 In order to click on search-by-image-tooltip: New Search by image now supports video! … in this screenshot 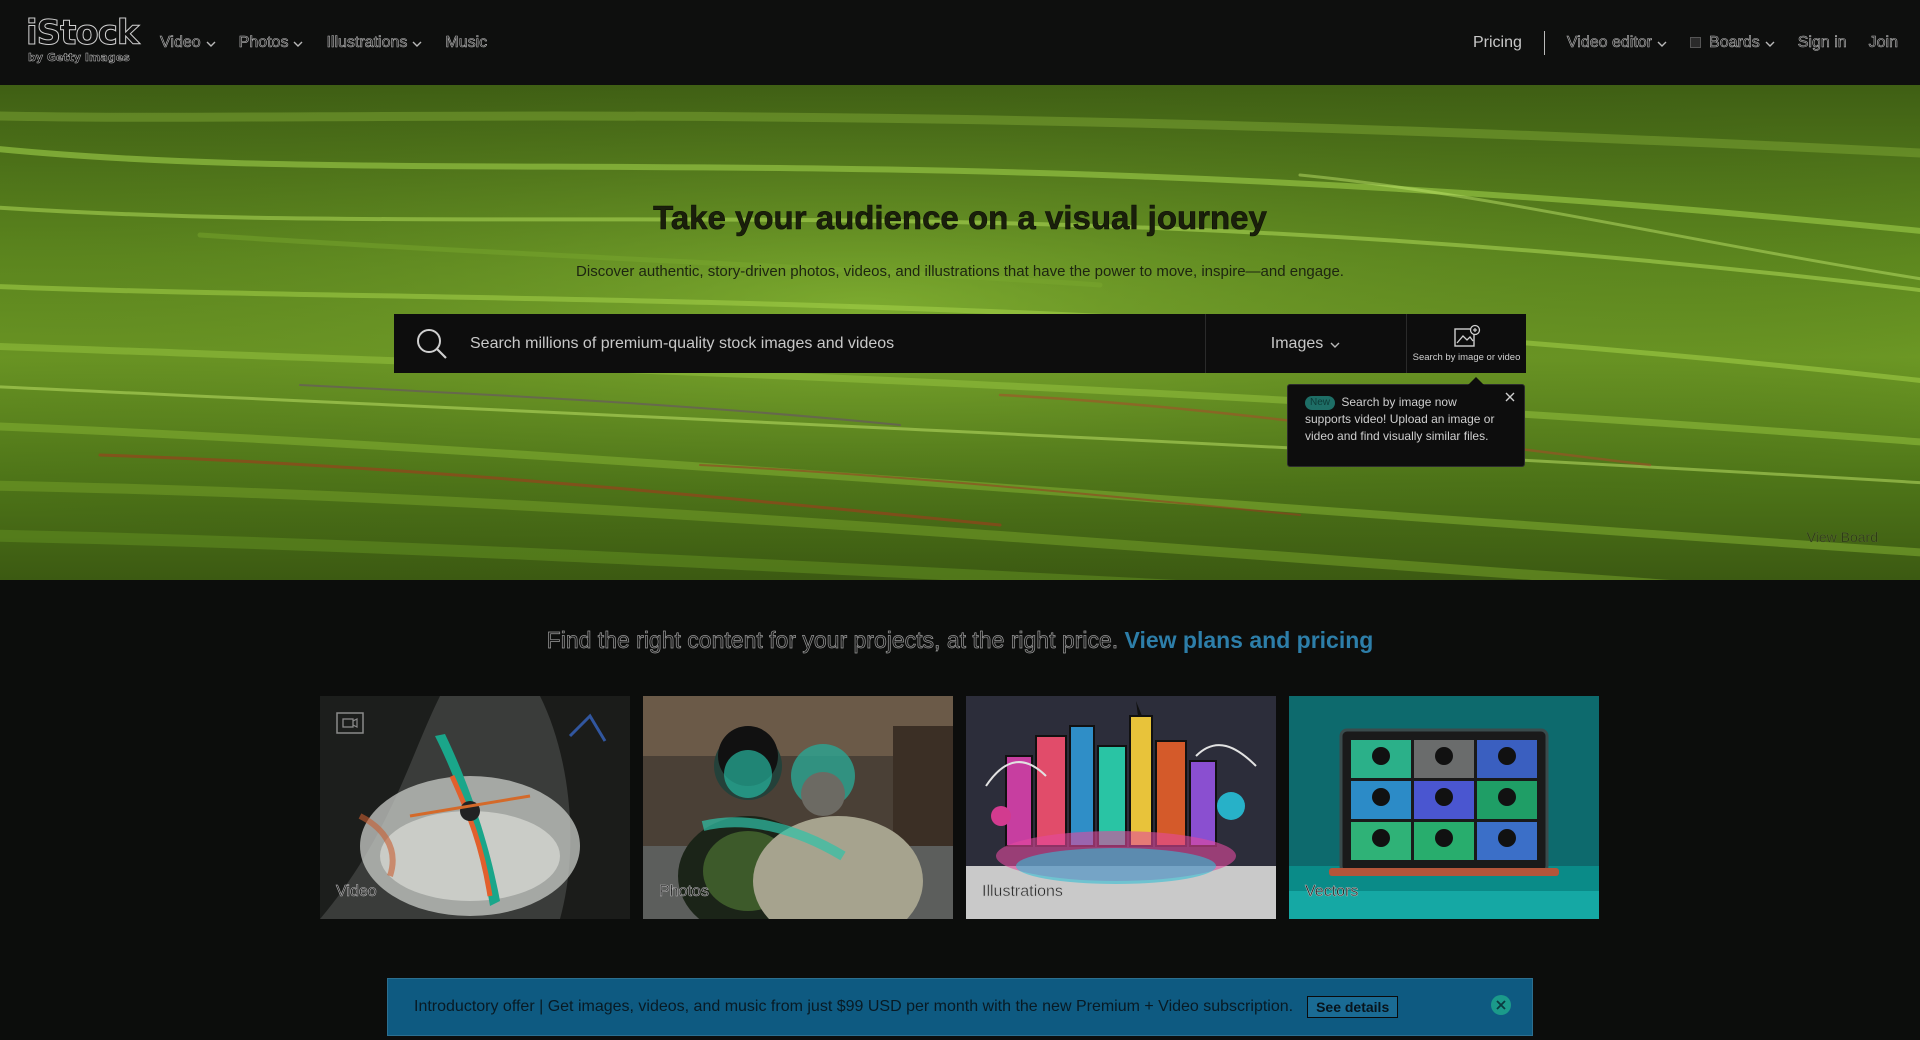, I will do `click(1406, 422)`.